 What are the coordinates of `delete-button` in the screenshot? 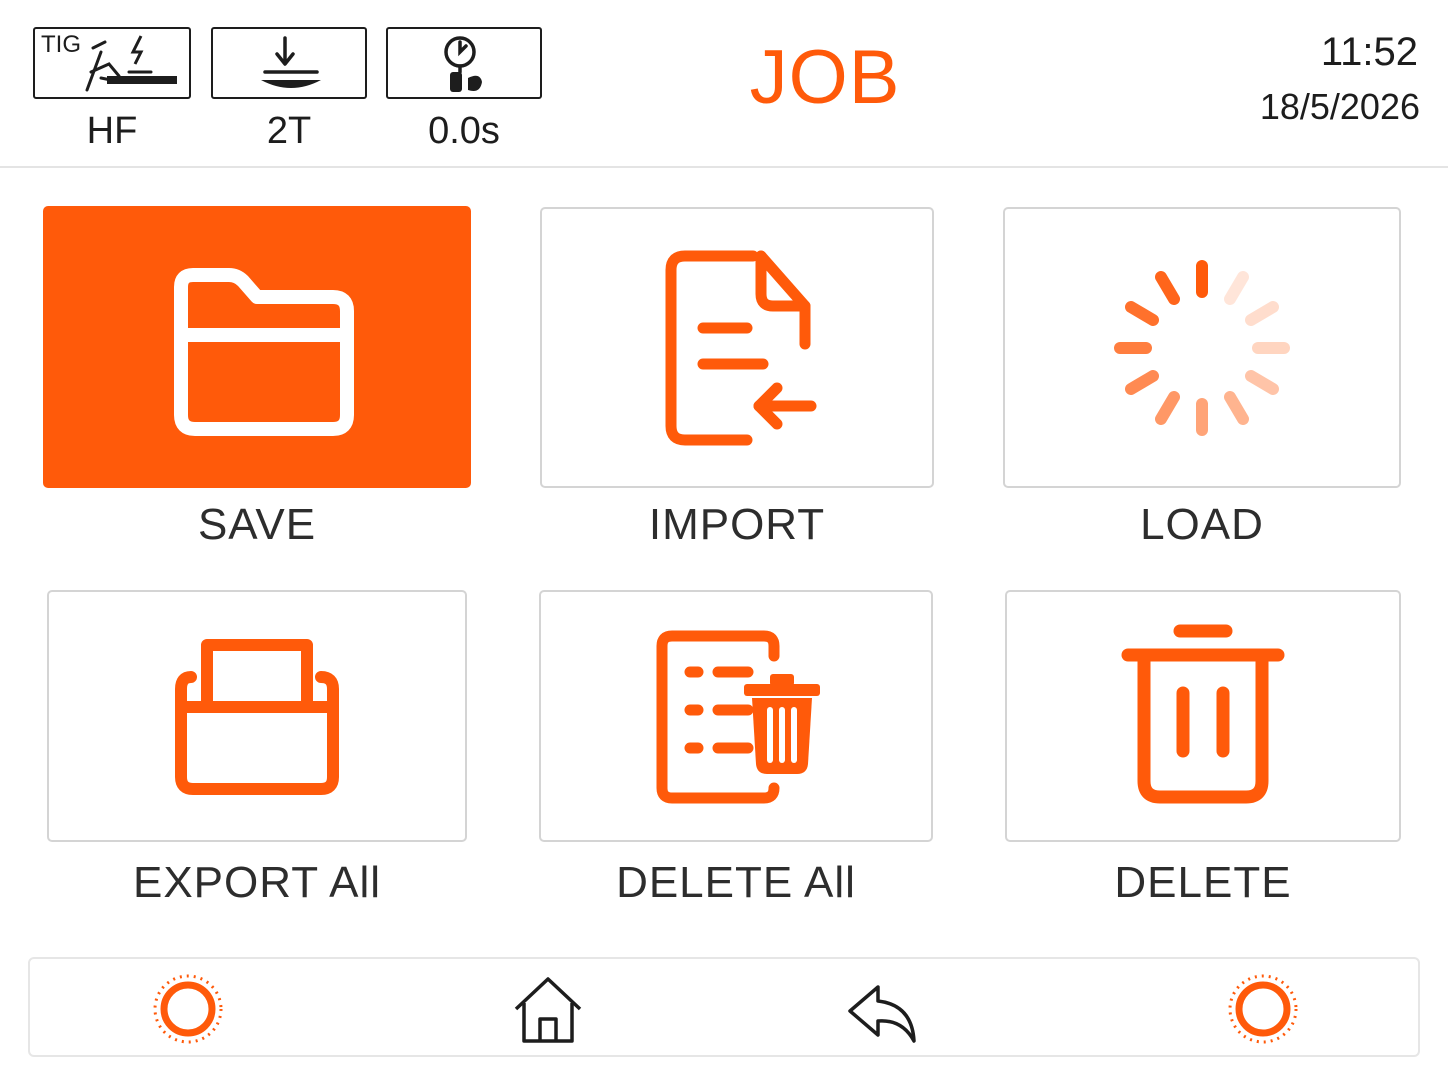 It's located at (1203, 716).